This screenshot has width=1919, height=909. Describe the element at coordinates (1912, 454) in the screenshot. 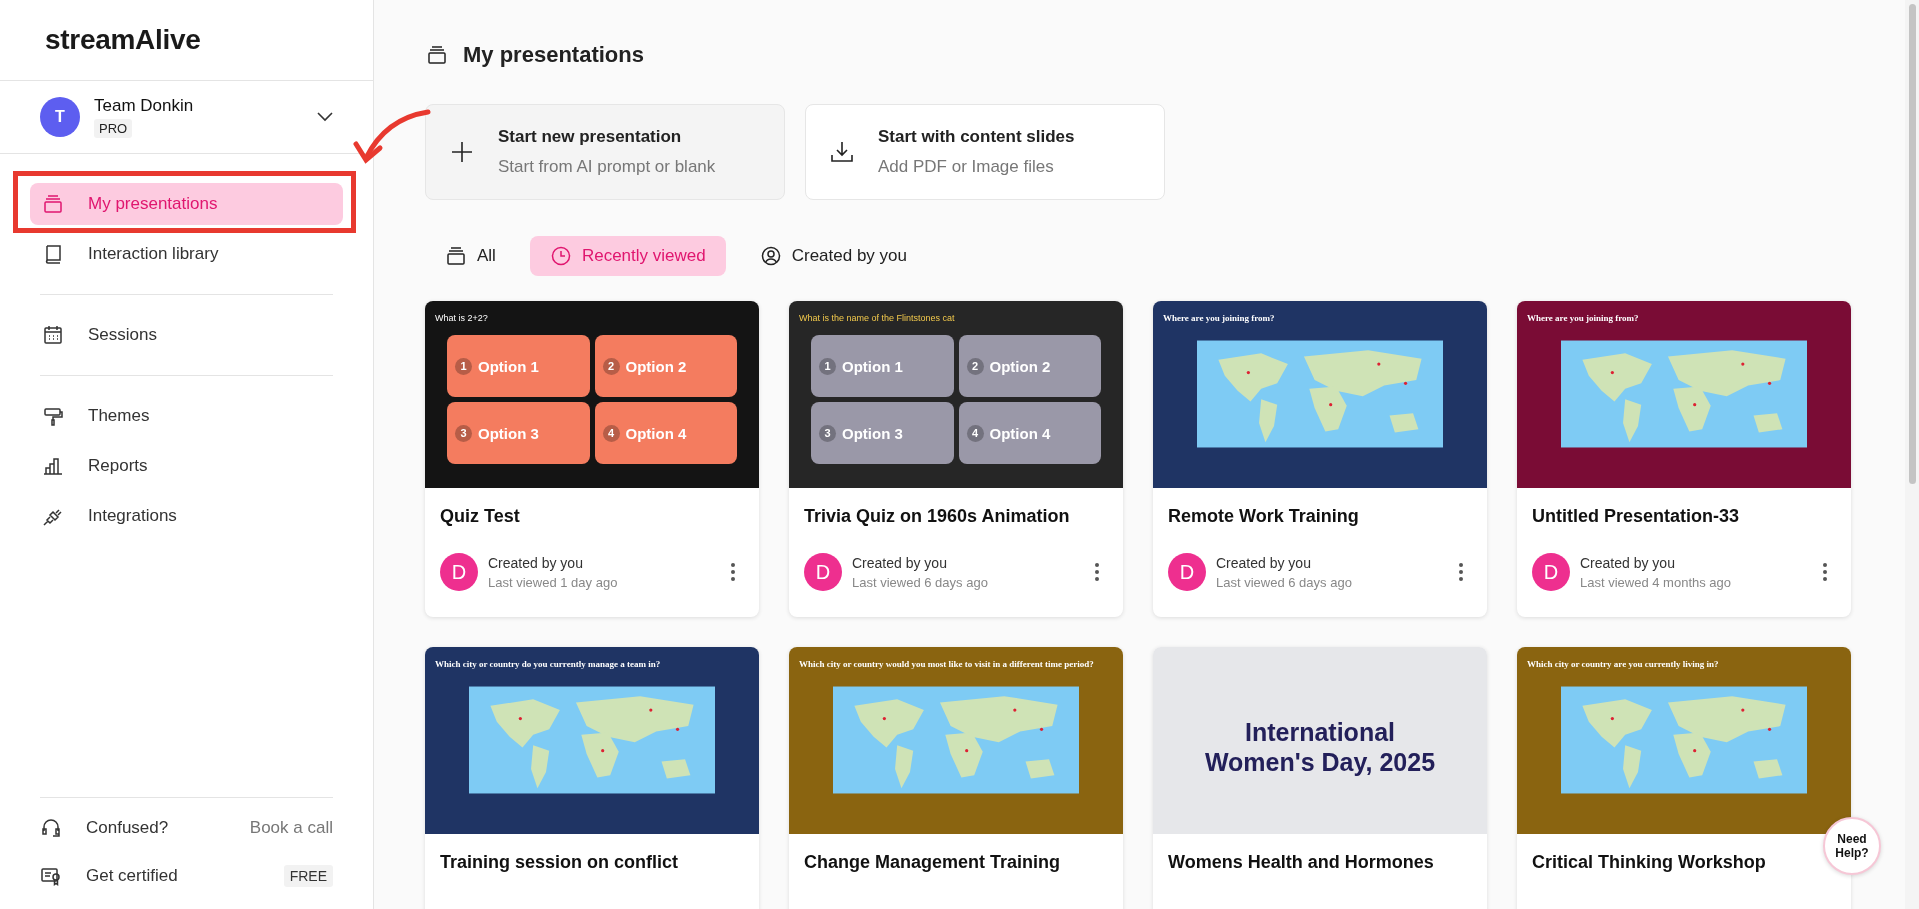

I see `scrollbar` at that location.